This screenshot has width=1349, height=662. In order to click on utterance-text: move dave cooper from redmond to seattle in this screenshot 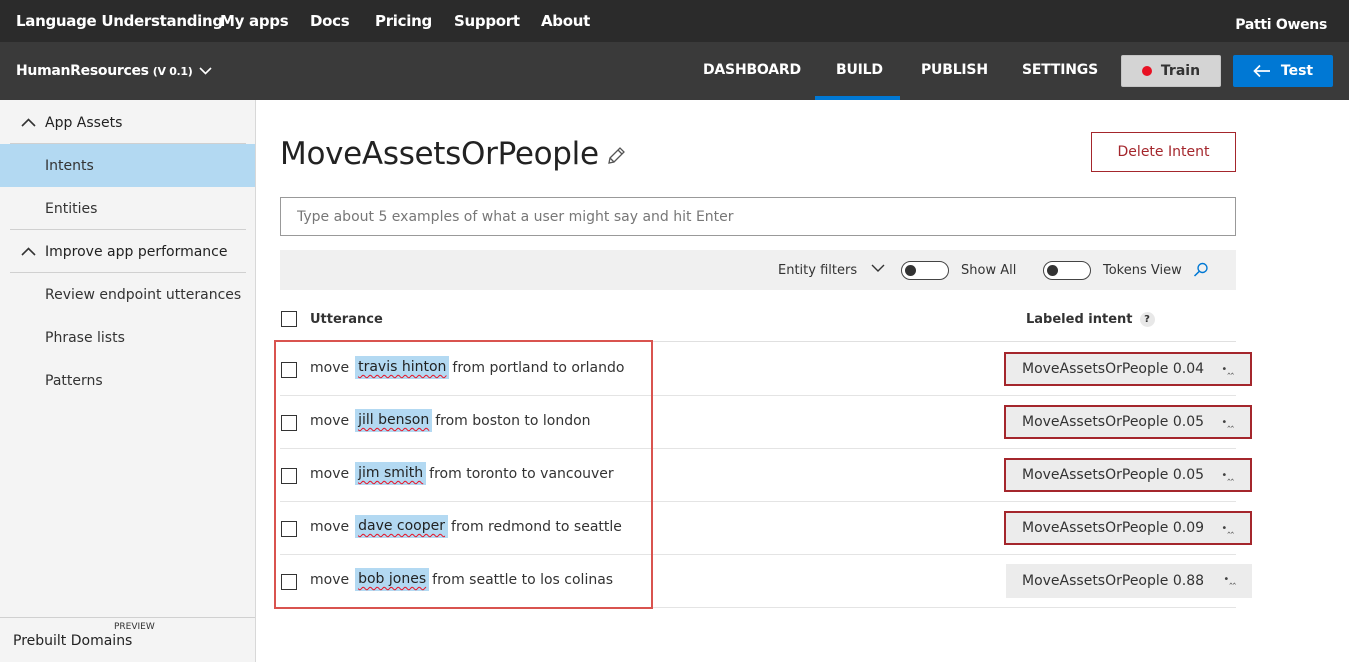, I will do `click(466, 526)`.